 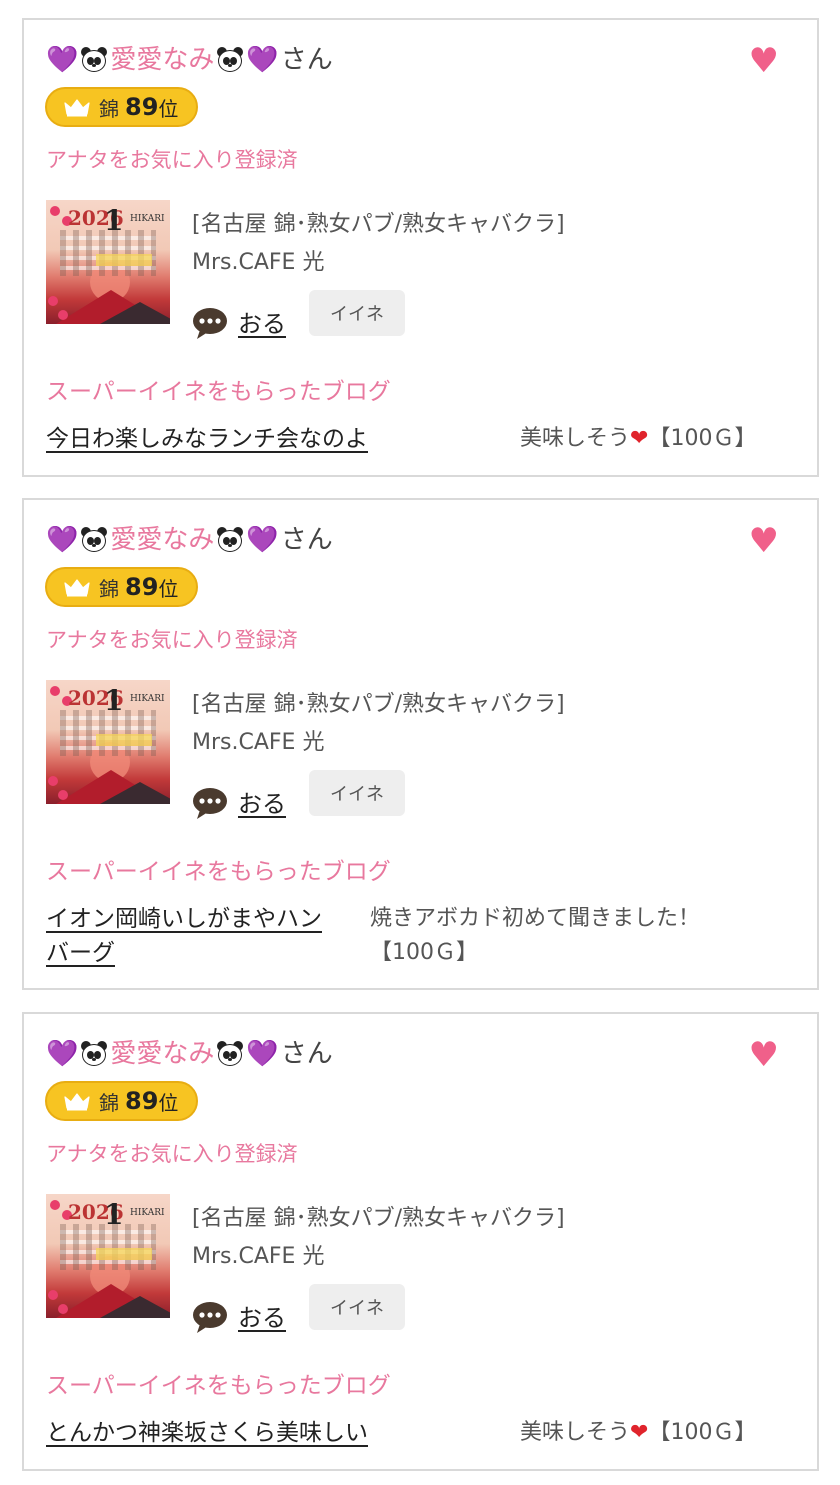 I want to click on comment-text: 焼きアボカド初めて聞きました！, so click(x=535, y=918).